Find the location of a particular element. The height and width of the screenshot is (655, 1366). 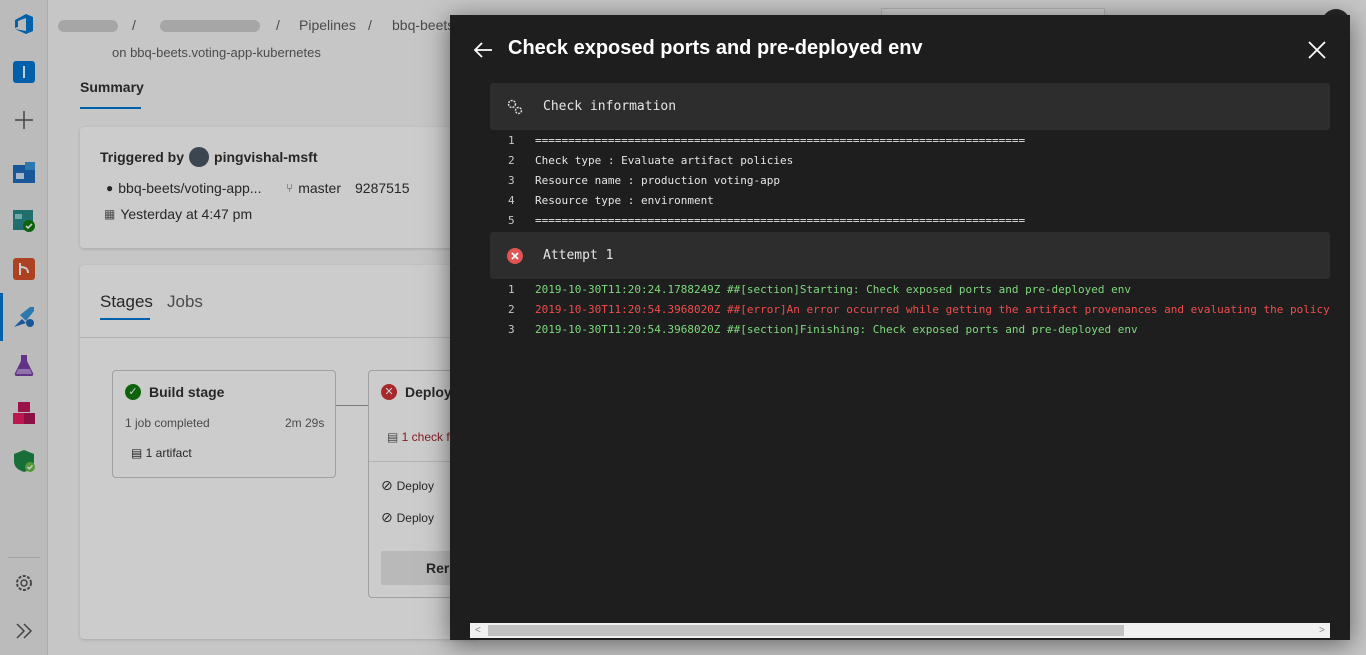

line-text: Check type : Evaluate artifact policies is located at coordinates (664, 160).